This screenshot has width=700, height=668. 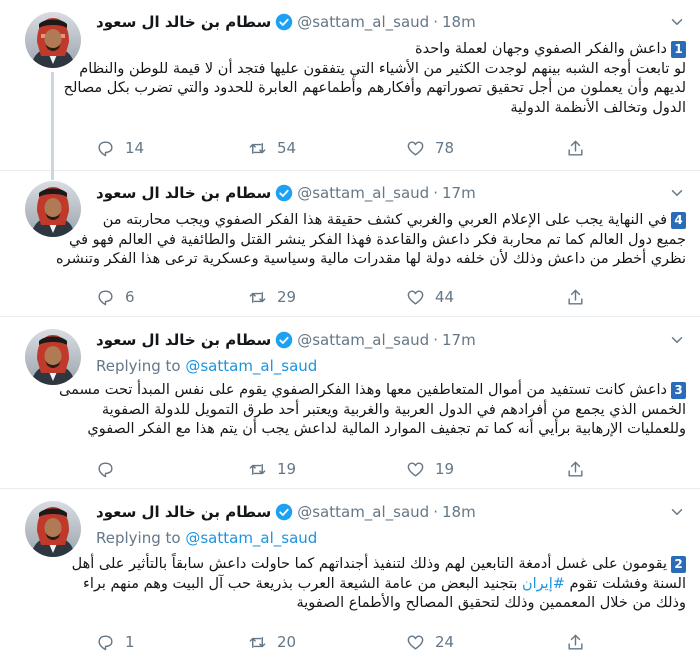 What do you see at coordinates (115, 297) in the screenshot?
I see `reply-button: 6` at bounding box center [115, 297].